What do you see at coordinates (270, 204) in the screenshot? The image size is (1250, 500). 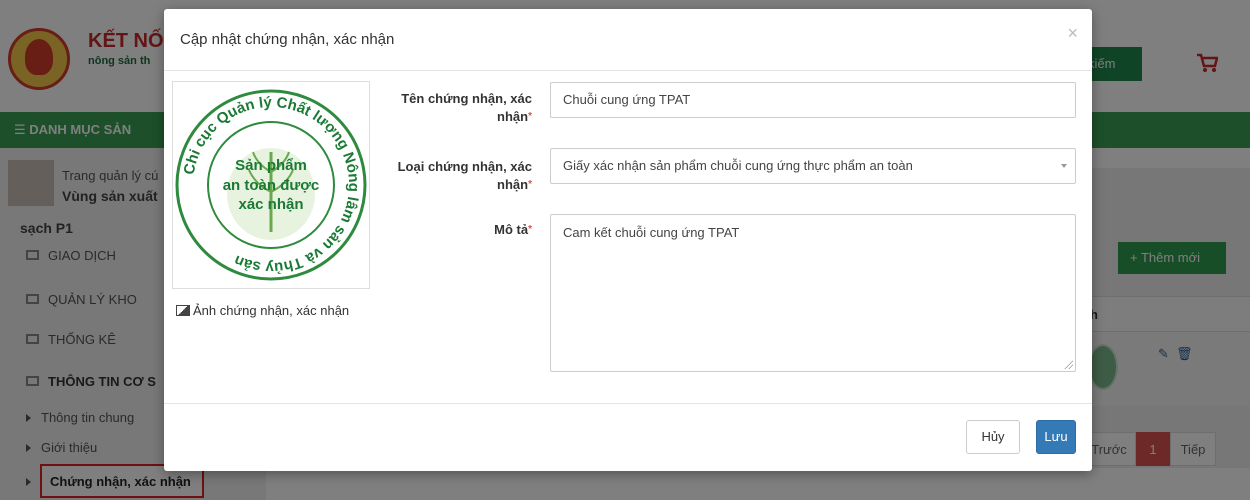 I see `seal-line-3: xác nhận` at bounding box center [270, 204].